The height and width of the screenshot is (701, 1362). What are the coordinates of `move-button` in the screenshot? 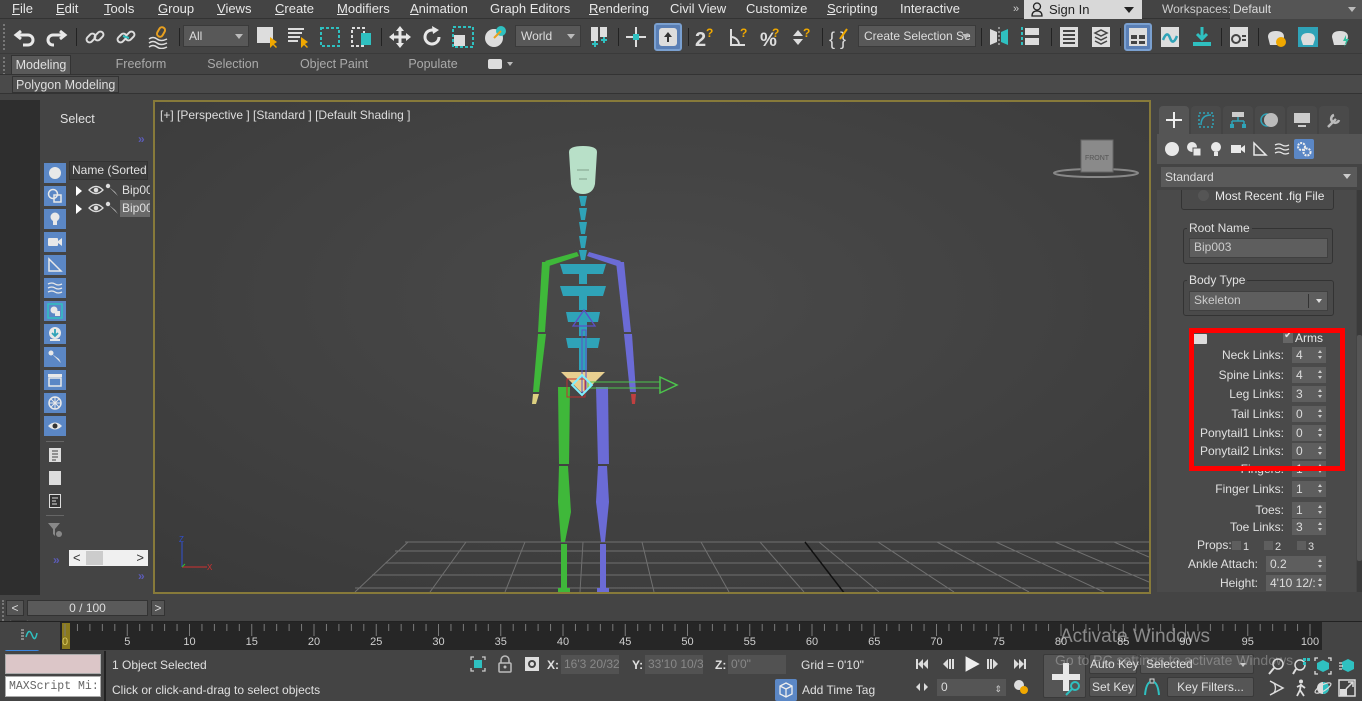 It's located at (400, 37).